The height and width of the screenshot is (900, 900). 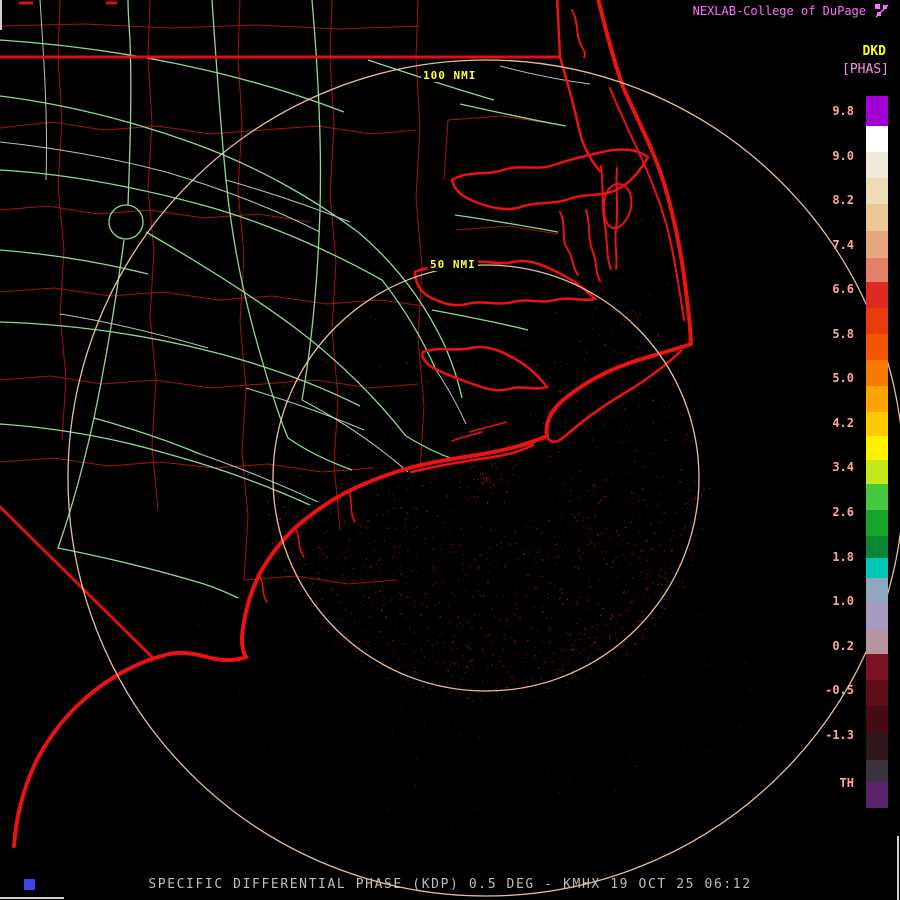 I want to click on site-credit-text: NEXLAB-College of DuPage, so click(x=779, y=11).